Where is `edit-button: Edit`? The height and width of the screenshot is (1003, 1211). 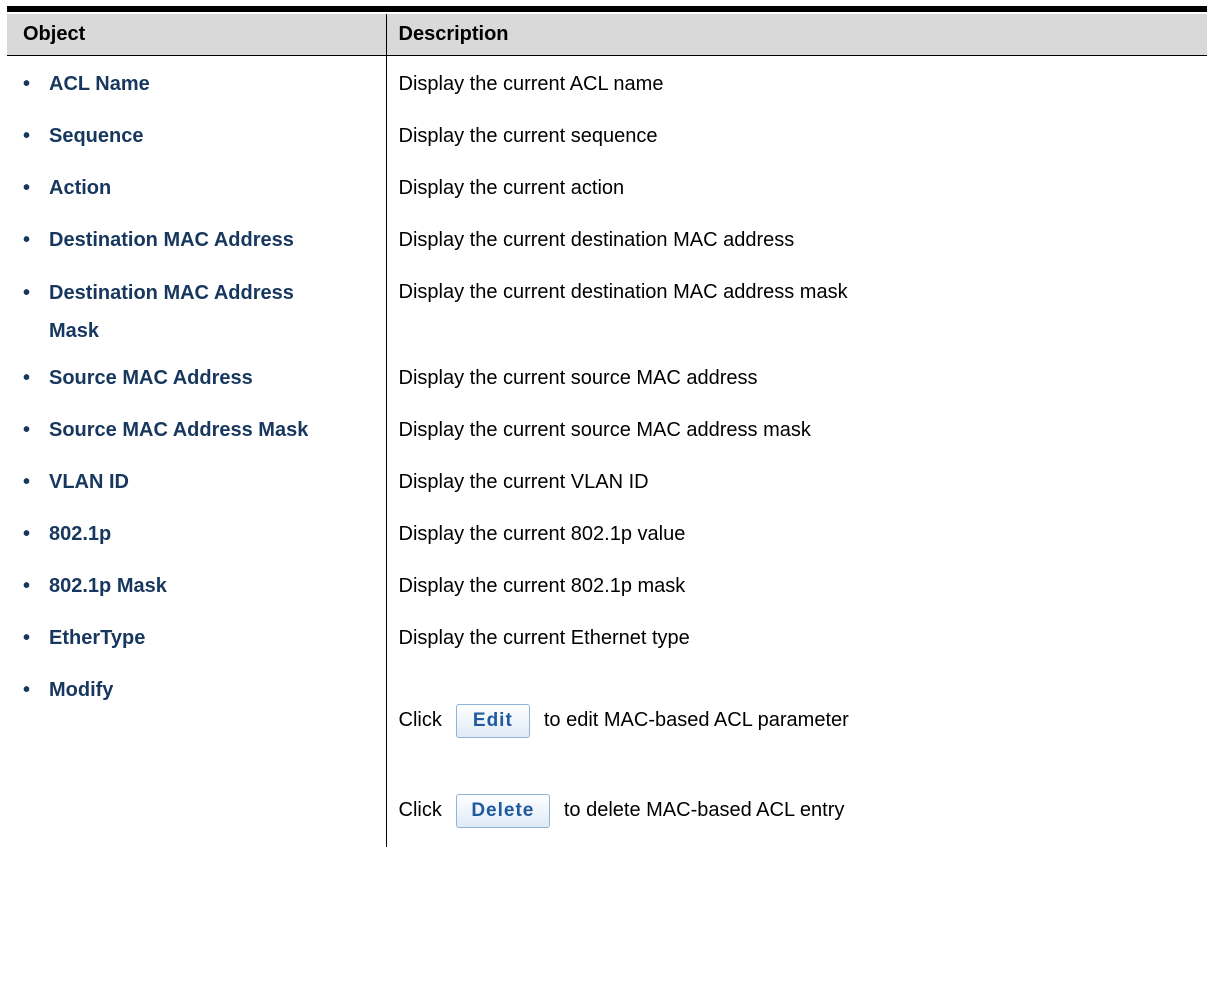 edit-button: Edit is located at coordinates (492, 720).